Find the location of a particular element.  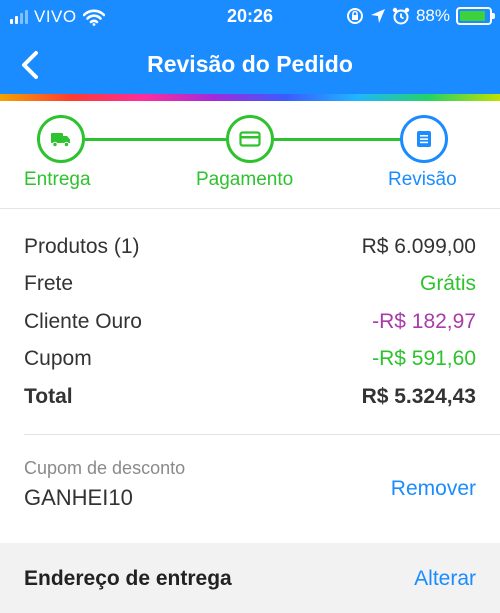

summary-row-gold-discount: Cliente Ouro -R$ 182,97 is located at coordinates (250, 322).